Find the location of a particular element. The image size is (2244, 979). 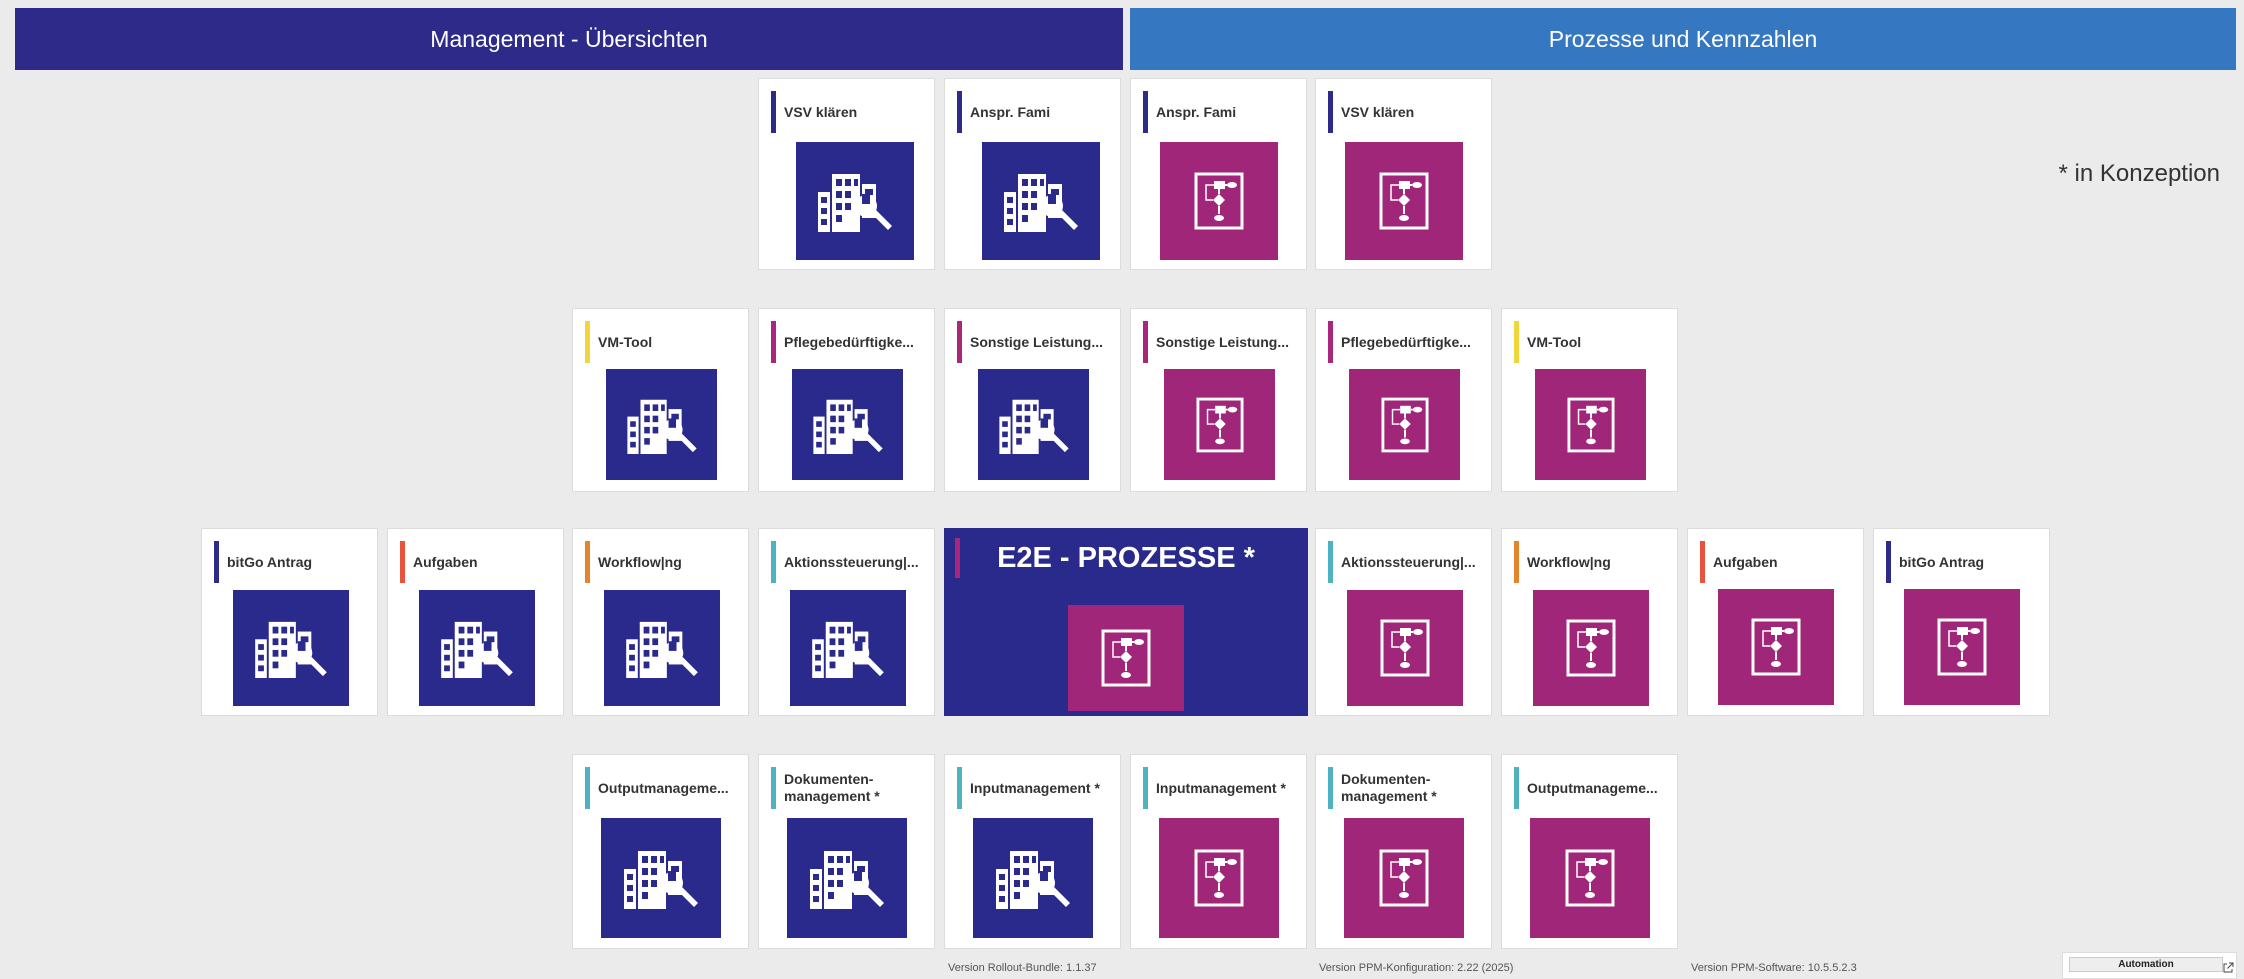

version-ppm-software: Version PPM-Software: 10.5.5.2.3 is located at coordinates (1774, 968).